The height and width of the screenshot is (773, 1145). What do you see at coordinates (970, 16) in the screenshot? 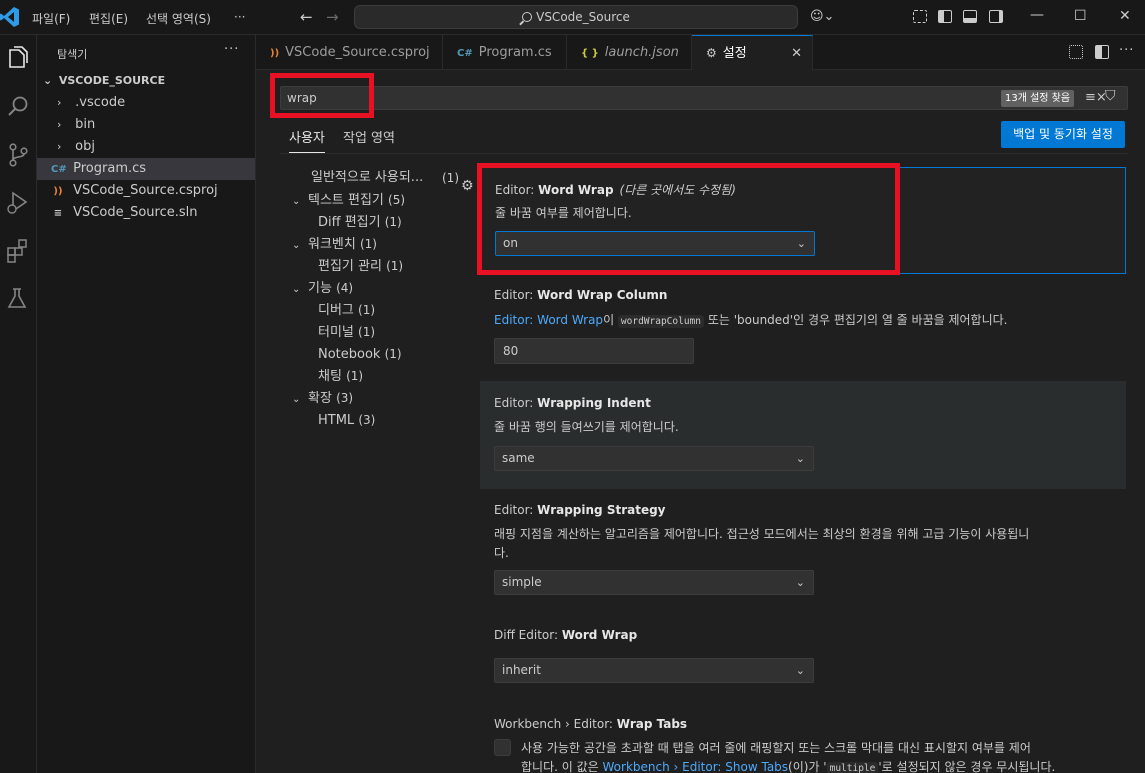
I see `toggle-panel-icon` at bounding box center [970, 16].